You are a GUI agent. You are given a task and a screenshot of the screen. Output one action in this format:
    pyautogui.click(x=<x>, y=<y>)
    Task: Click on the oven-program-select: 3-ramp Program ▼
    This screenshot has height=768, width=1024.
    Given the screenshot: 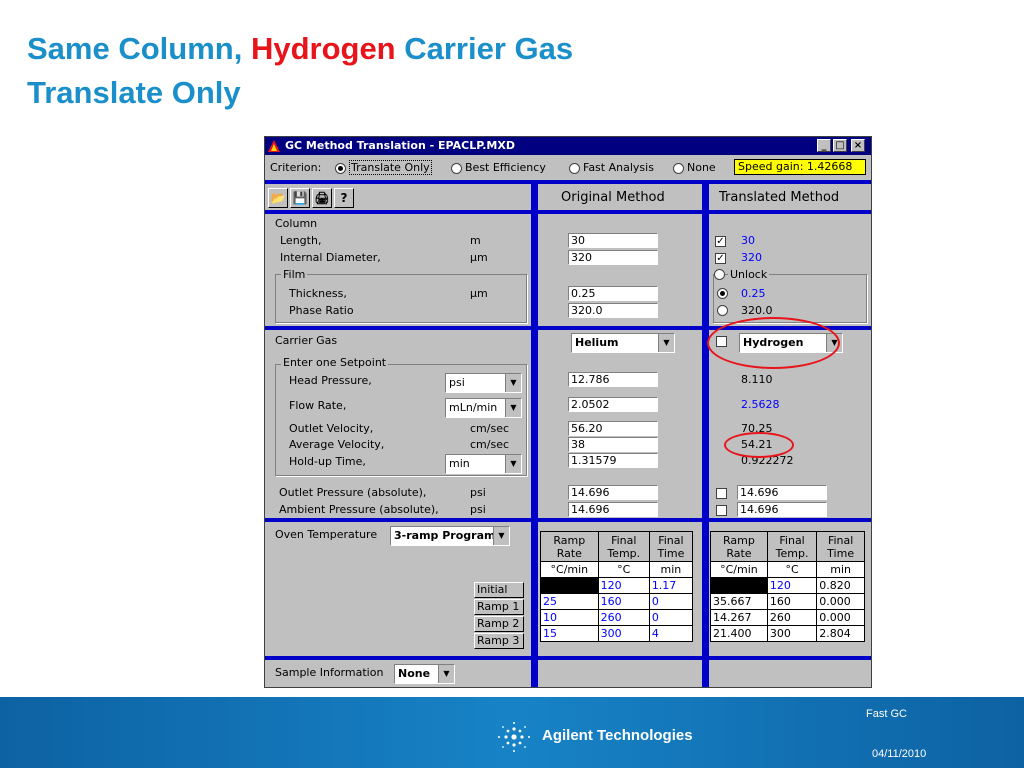 What is the action you would take?
    pyautogui.click(x=450, y=536)
    